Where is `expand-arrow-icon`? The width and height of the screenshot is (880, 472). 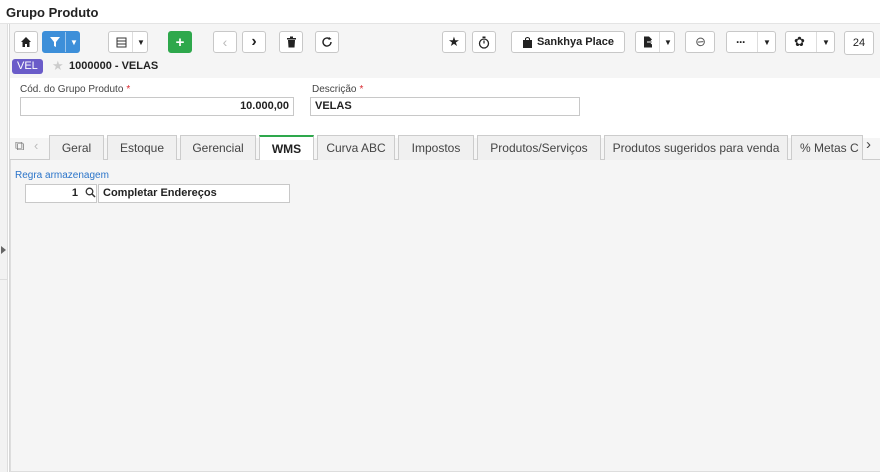 expand-arrow-icon is located at coordinates (3, 250).